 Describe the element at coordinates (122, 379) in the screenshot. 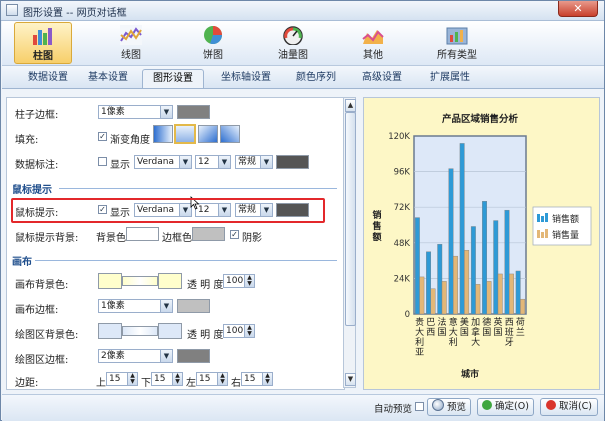

I see `margin-top-spinner: 15 ▲ ▼` at that location.